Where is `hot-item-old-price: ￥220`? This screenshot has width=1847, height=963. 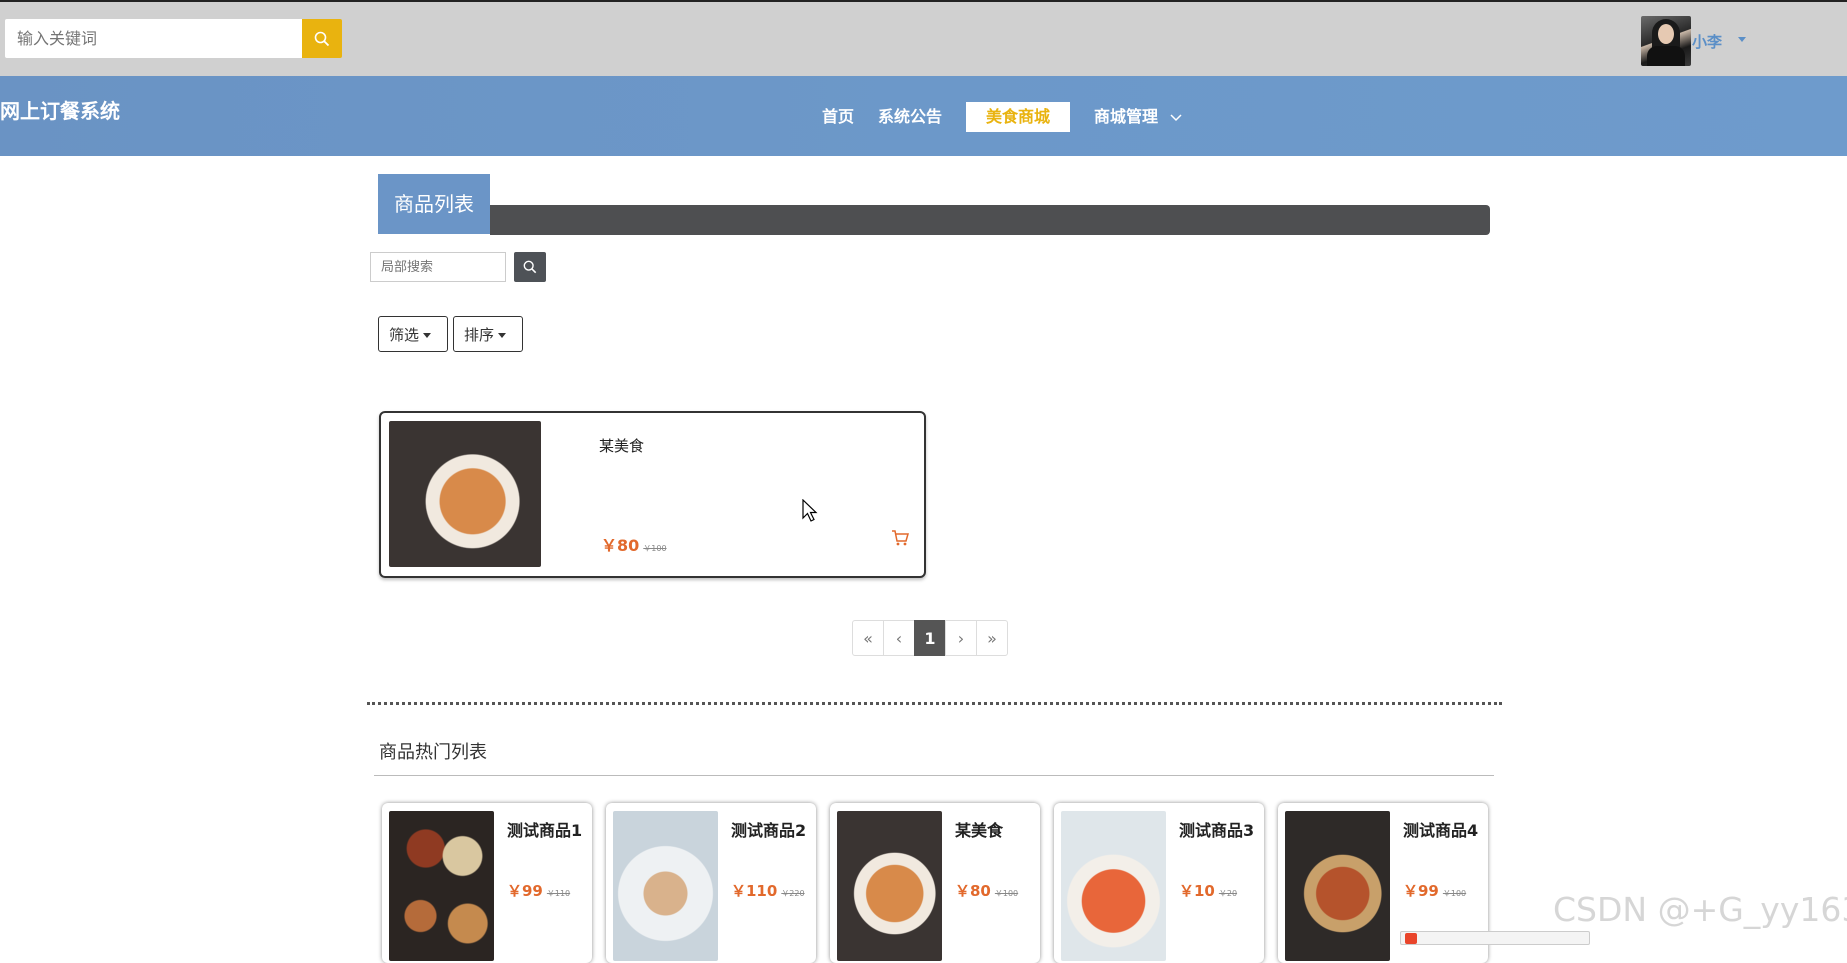
hot-item-old-price: ￥220 is located at coordinates (793, 893).